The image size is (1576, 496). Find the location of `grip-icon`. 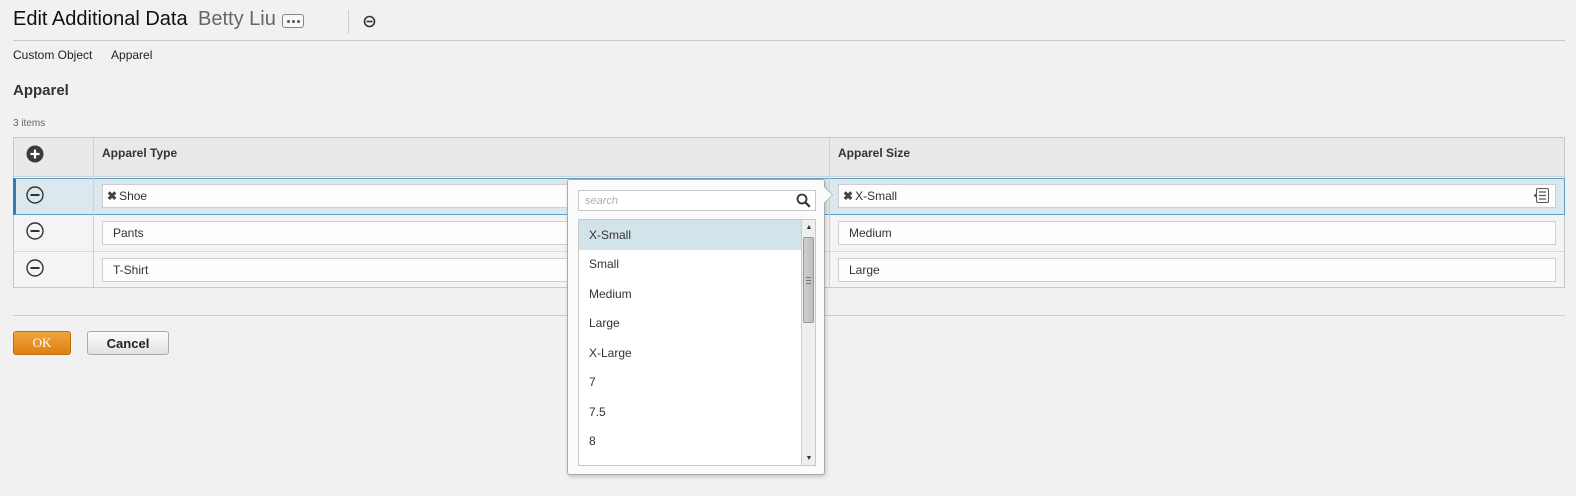

grip-icon is located at coordinates (808, 280).